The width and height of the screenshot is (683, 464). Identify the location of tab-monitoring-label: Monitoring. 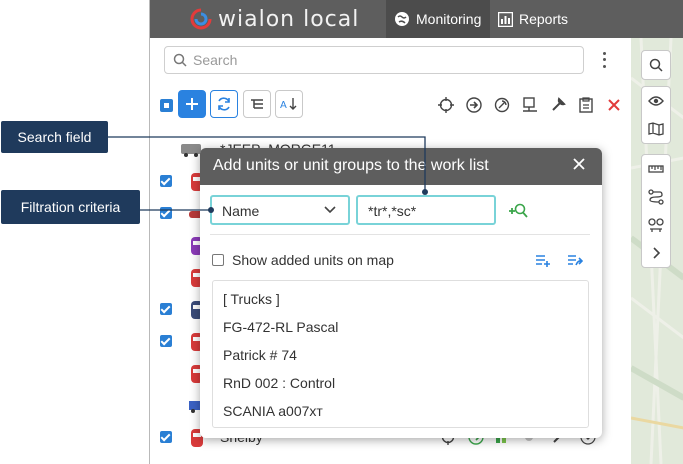
(449, 19).